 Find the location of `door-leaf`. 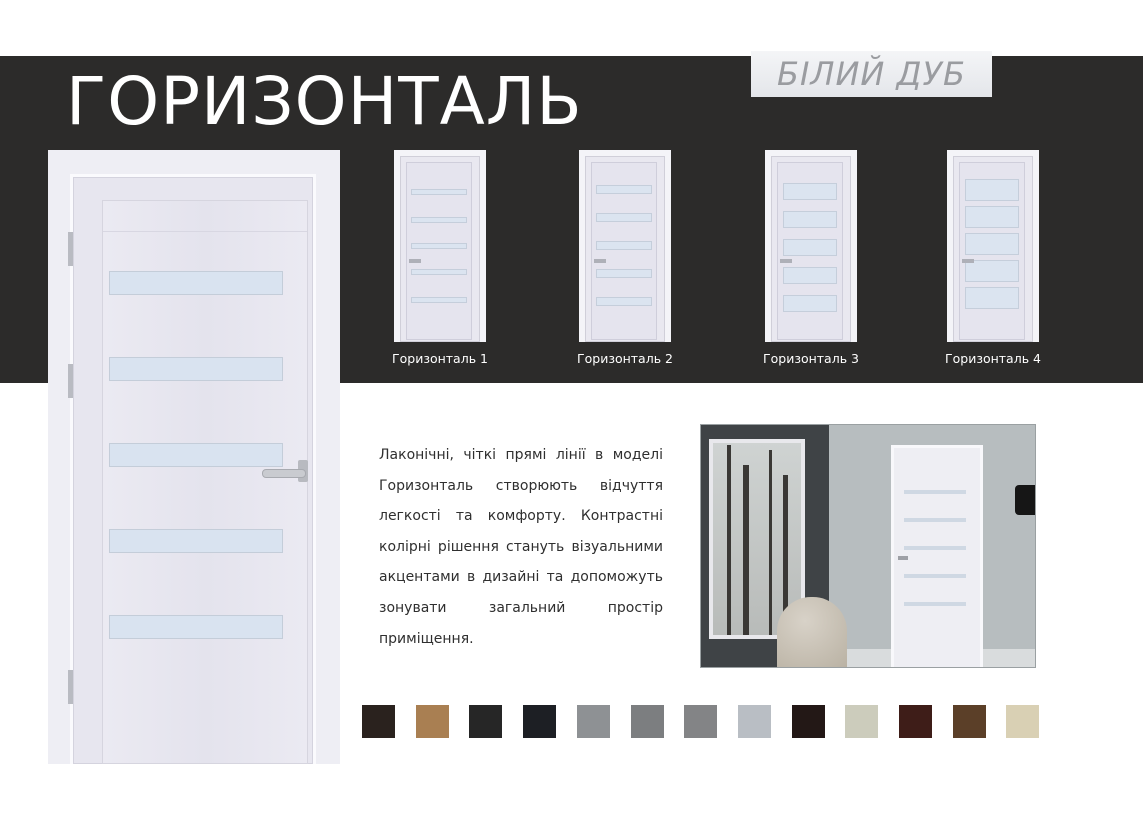

door-leaf is located at coordinates (205, 482).